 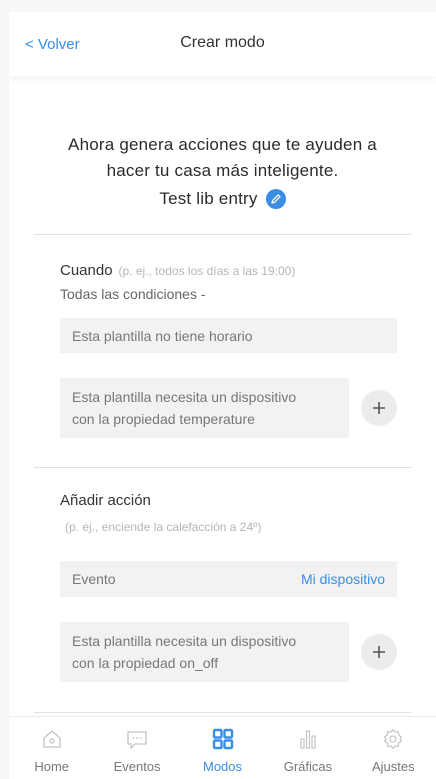 I want to click on when-hint: (p. ej., todos los días a las 19:00), so click(x=207, y=271).